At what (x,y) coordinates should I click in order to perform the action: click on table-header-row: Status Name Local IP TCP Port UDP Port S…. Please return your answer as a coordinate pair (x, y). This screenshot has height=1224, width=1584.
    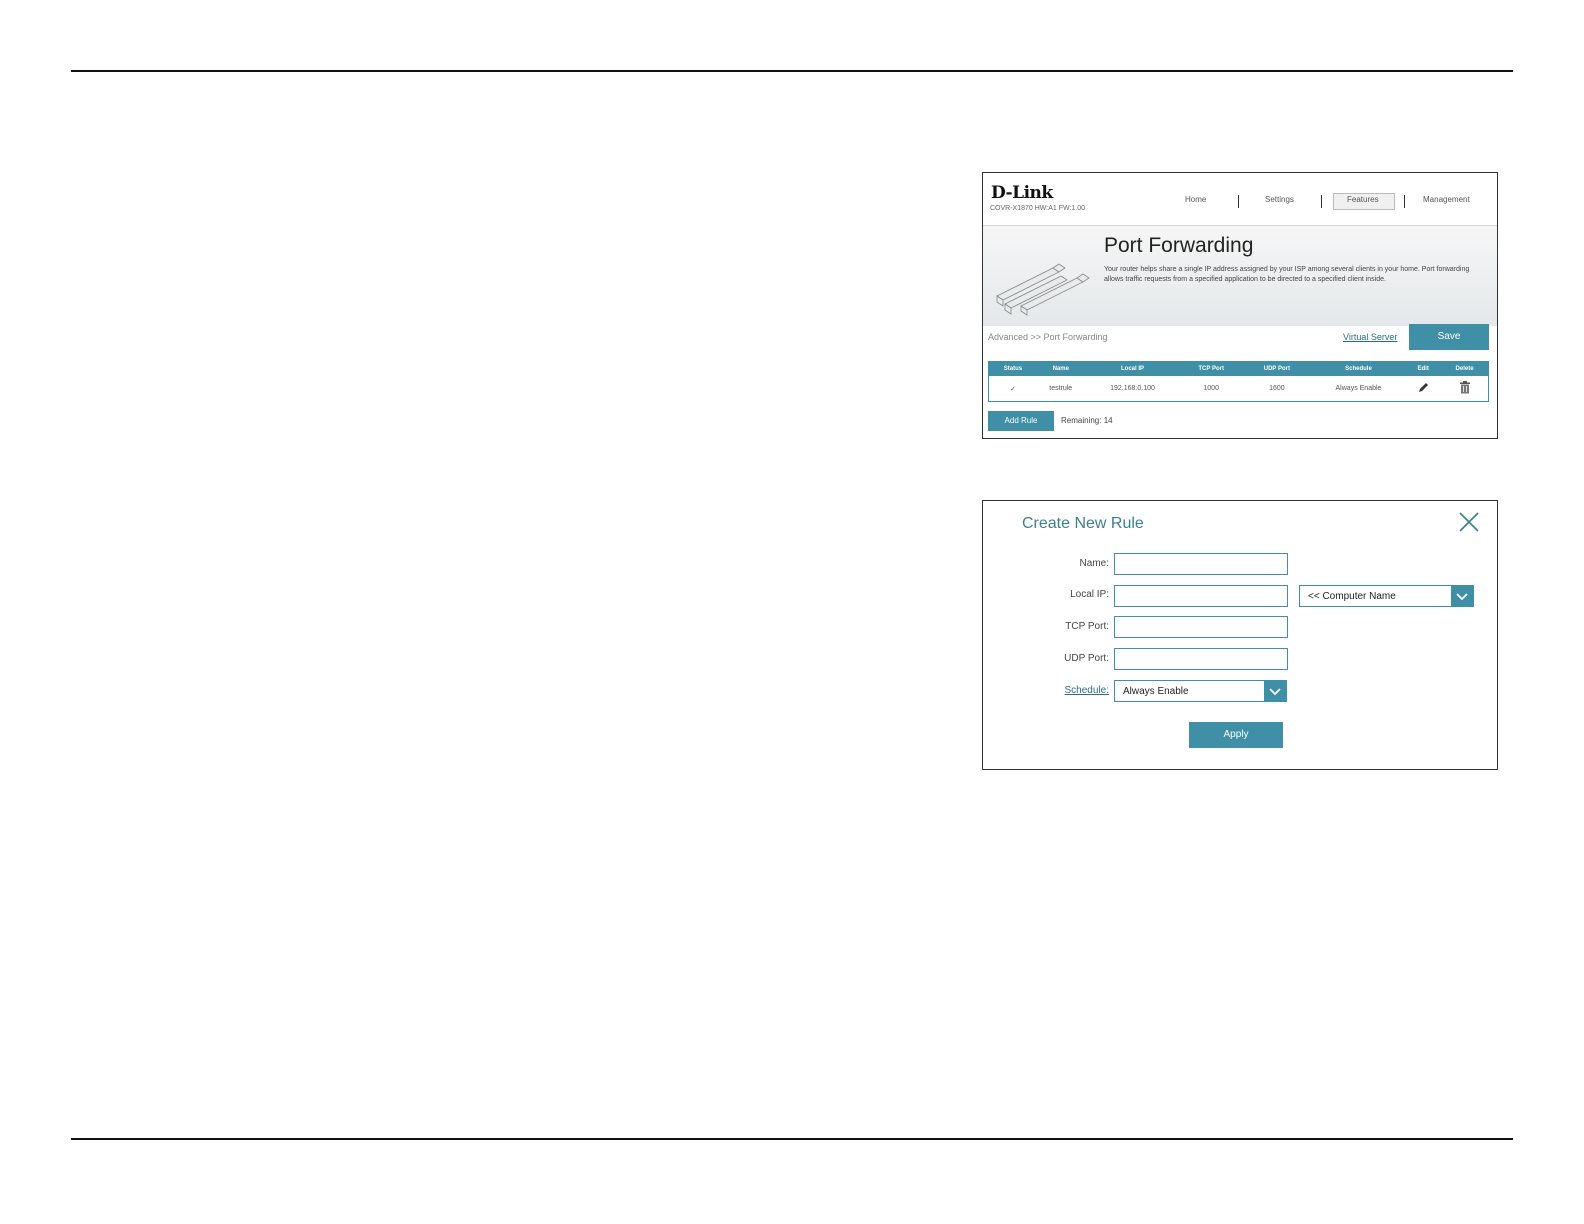
    Looking at the image, I should click on (1238, 368).